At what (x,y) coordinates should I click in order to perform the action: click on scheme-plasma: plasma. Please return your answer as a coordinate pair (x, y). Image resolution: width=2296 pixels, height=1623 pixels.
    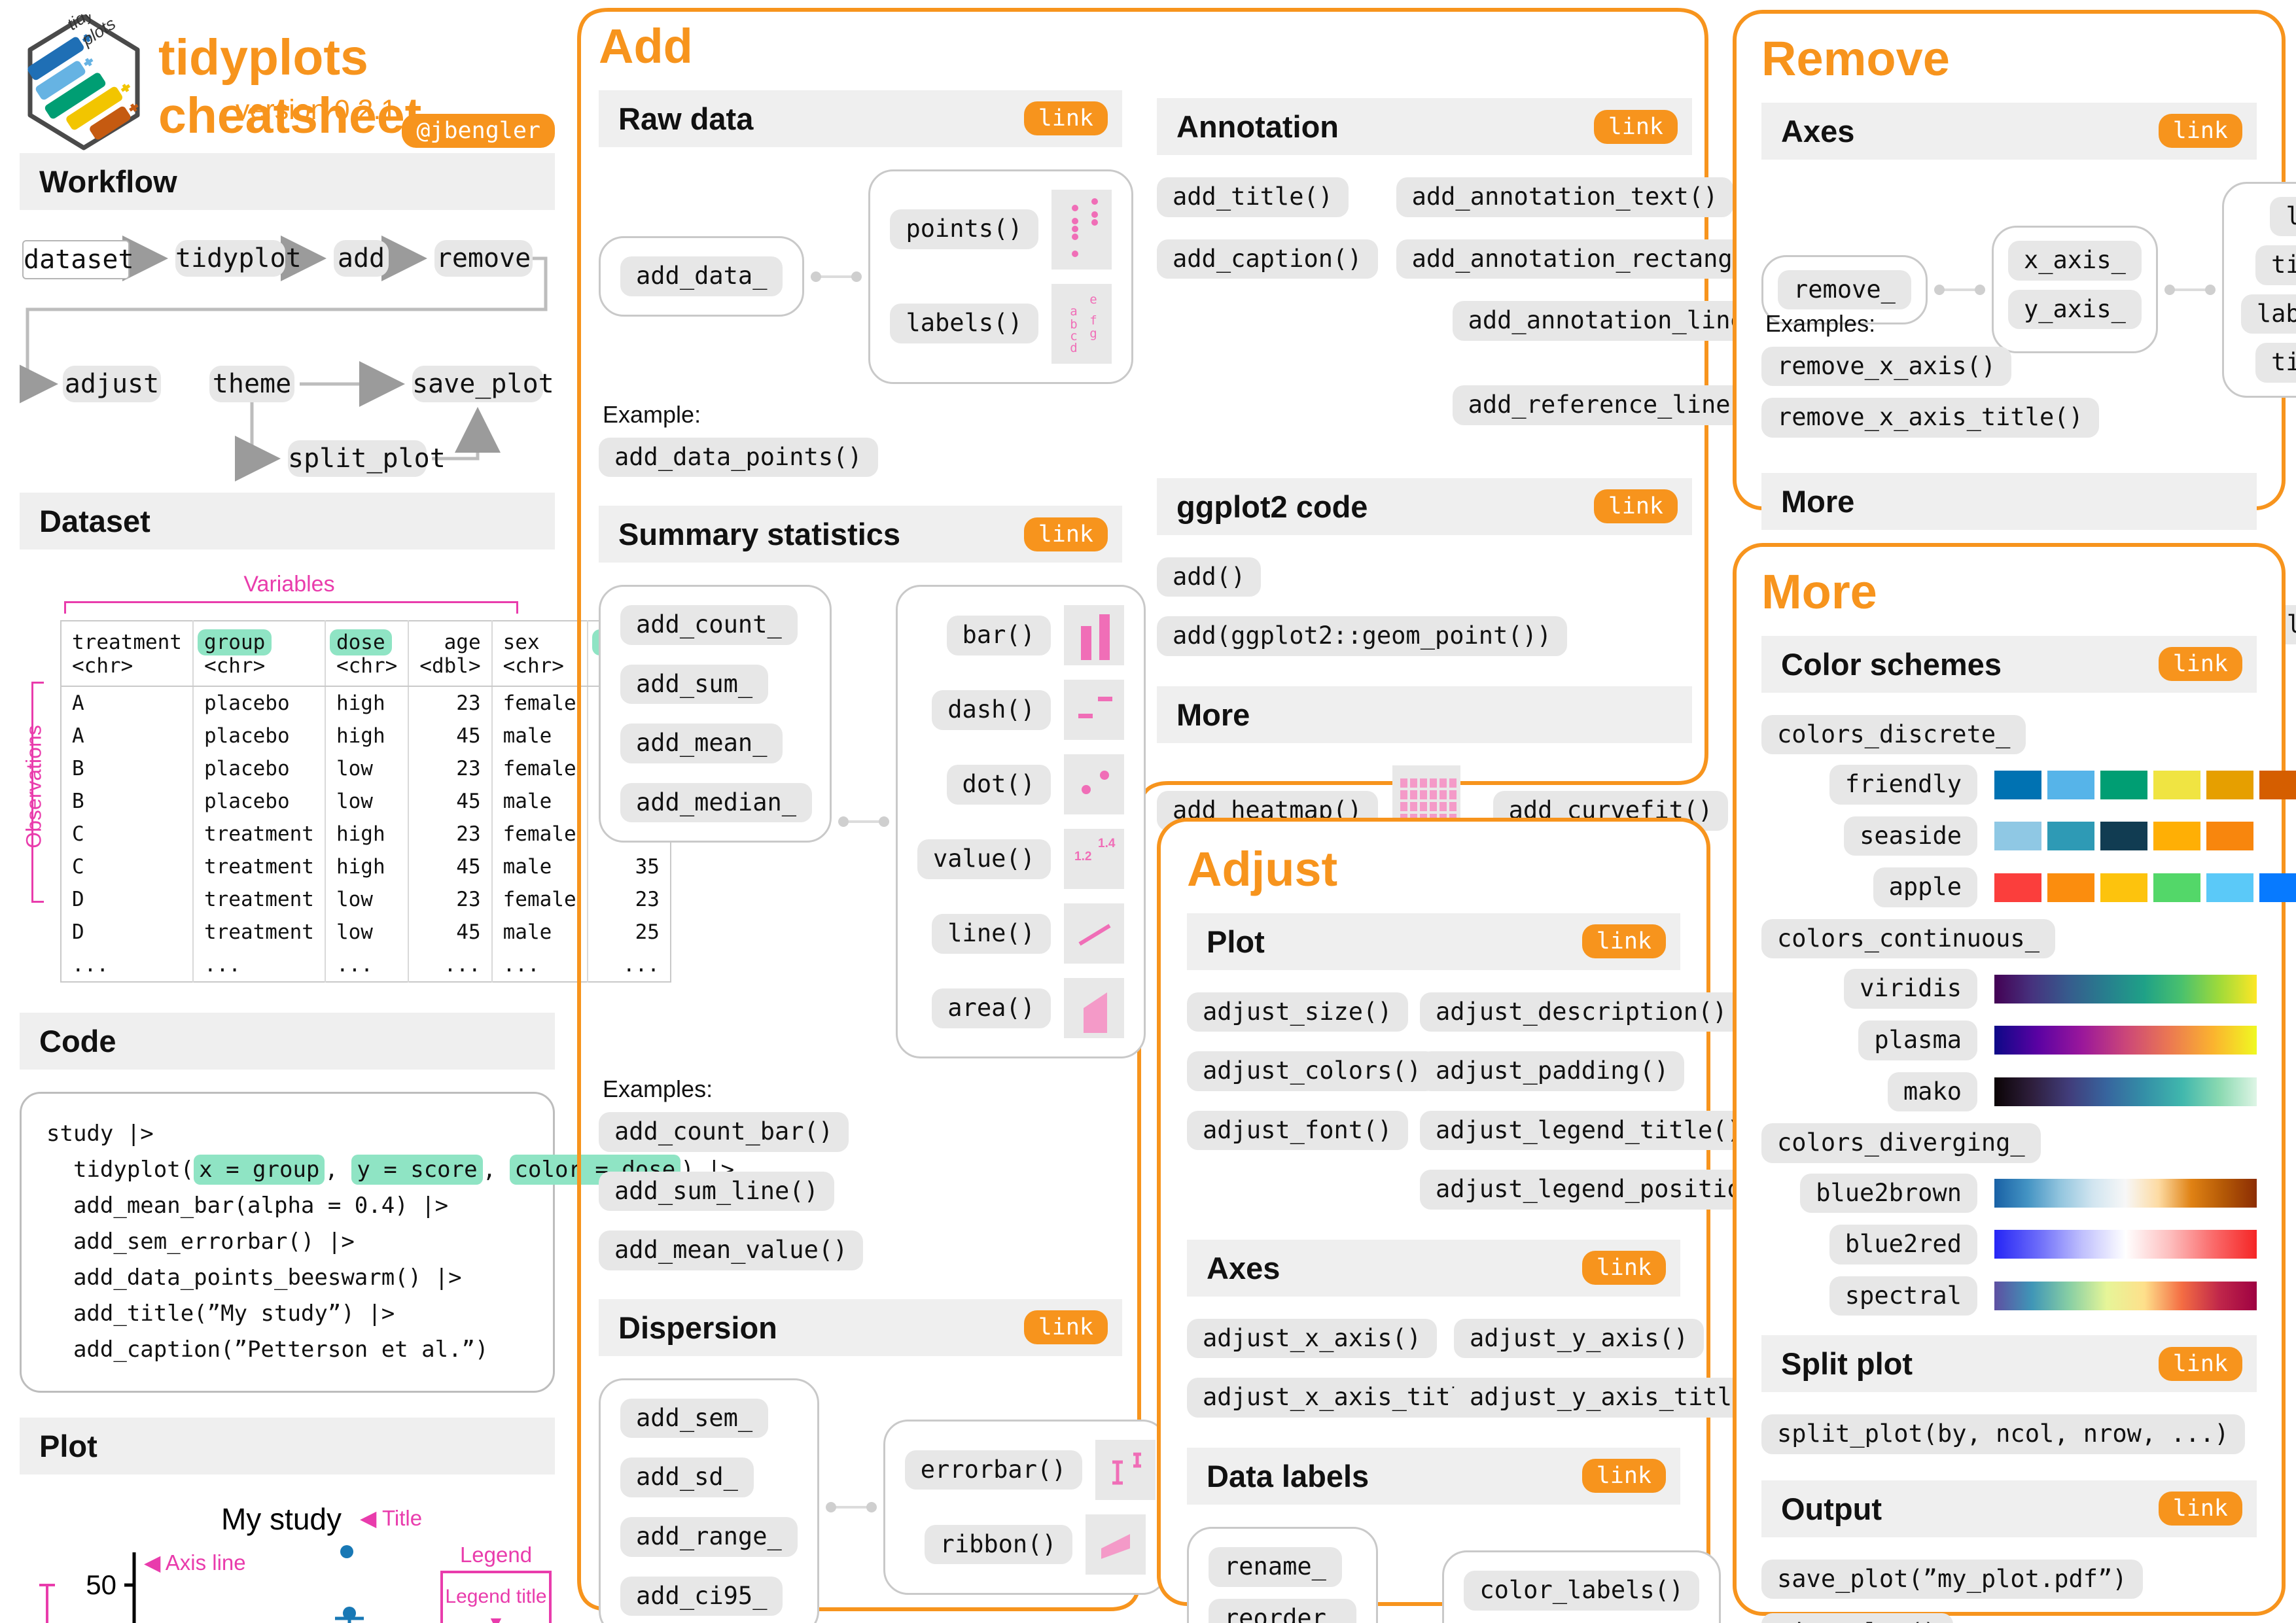
    Looking at the image, I should click on (2009, 1040).